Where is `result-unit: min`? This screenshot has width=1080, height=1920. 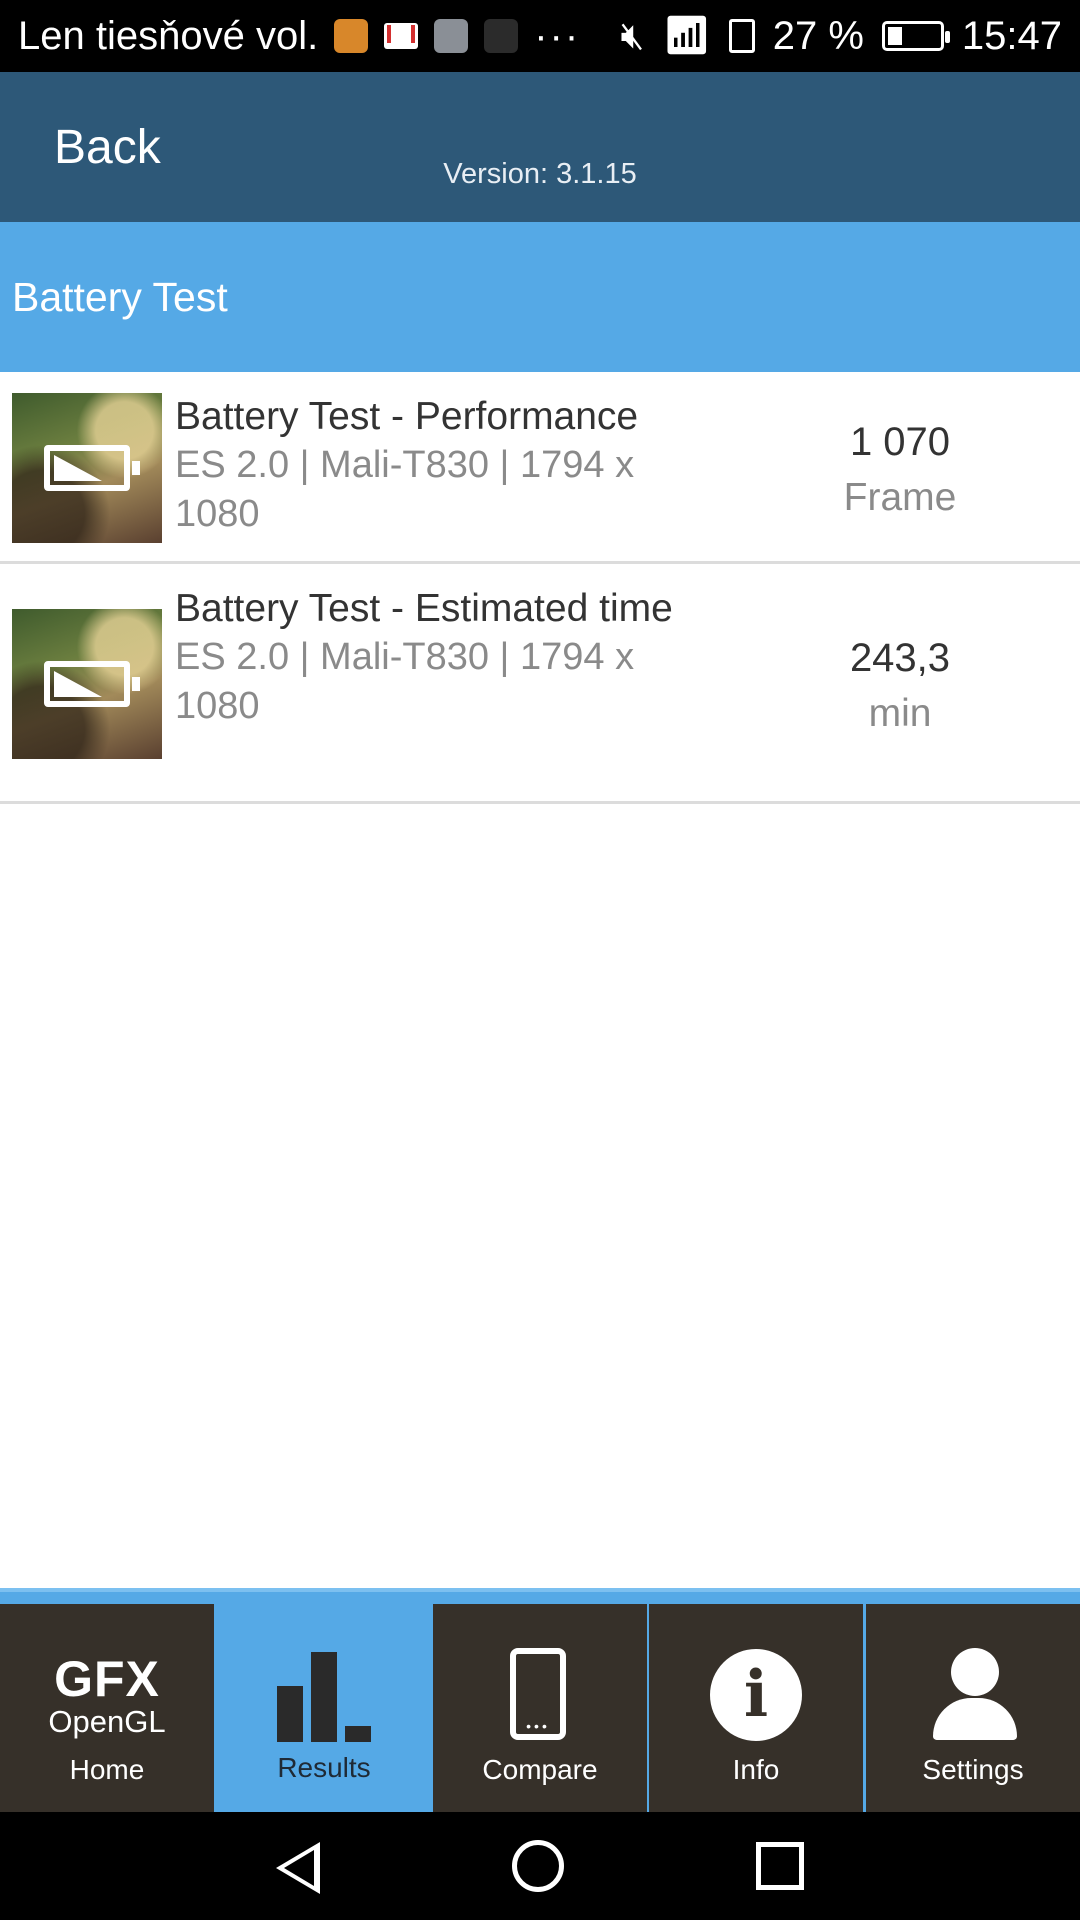
result-unit: min is located at coordinates (900, 713).